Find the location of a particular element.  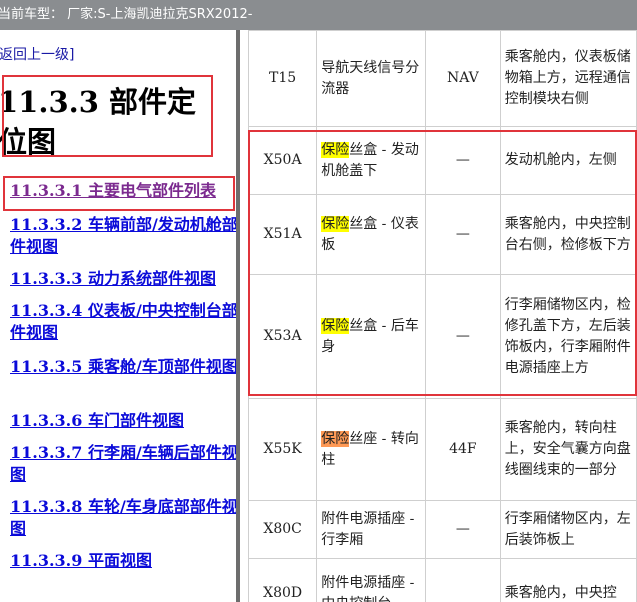

nav-link-11-3-3-2: 11.3.3.2 车辆前部/发动机舱部件视图 is located at coordinates (123, 236).